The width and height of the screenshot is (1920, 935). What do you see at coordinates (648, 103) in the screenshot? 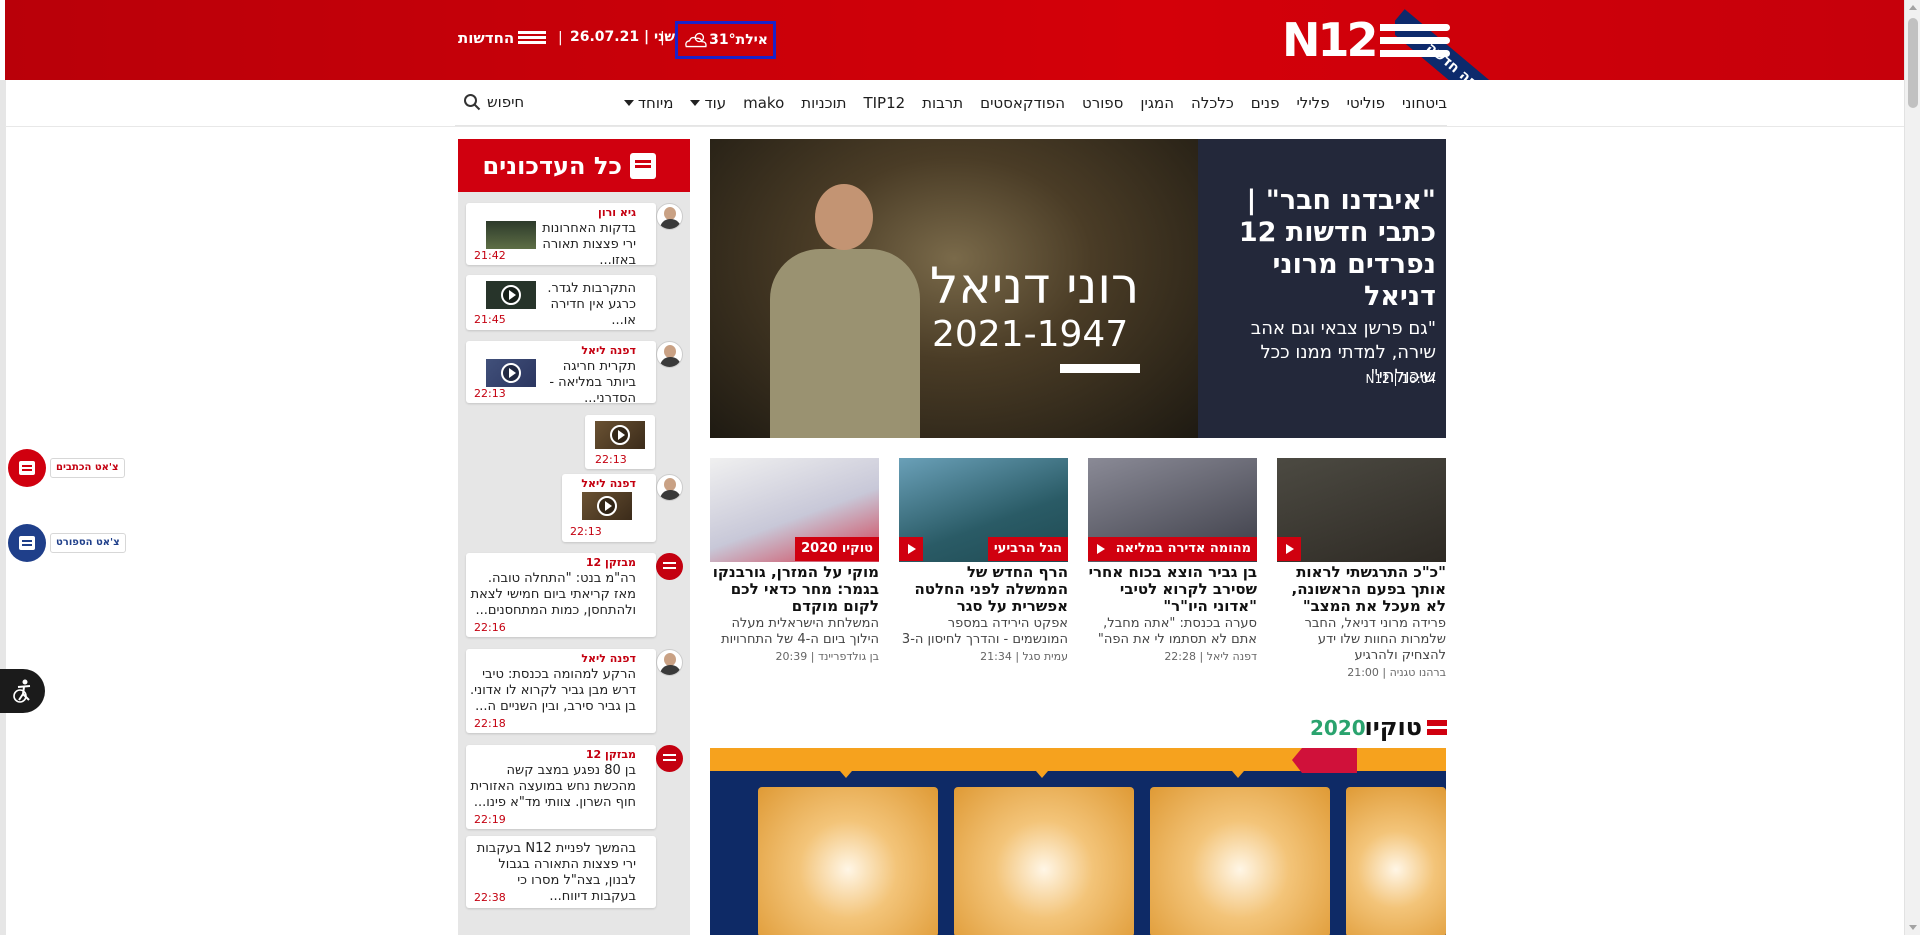
I see `nav-special-dropdown: מיוחד` at bounding box center [648, 103].